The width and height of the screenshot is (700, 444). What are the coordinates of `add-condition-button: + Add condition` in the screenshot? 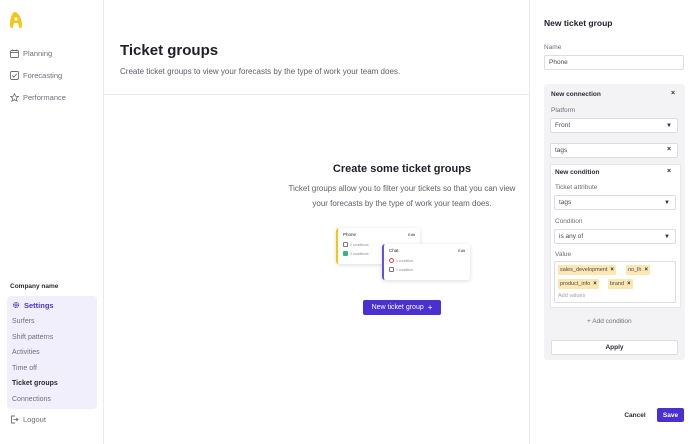 It's located at (609, 321).